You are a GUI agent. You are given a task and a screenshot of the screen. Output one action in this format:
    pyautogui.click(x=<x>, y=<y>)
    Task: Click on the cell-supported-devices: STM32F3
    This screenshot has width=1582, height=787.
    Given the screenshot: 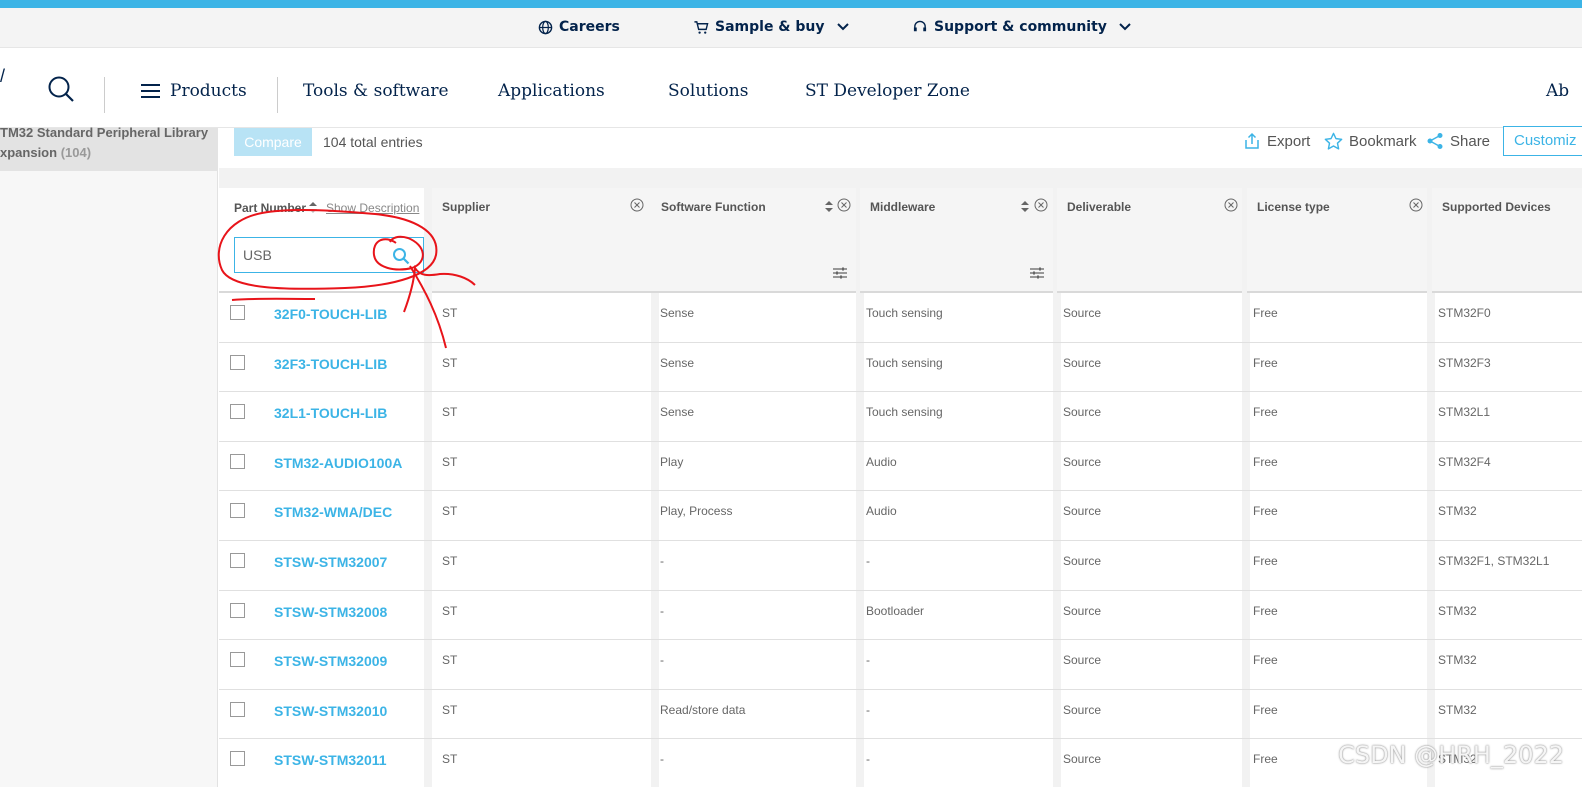 What is the action you would take?
    pyautogui.click(x=1464, y=362)
    